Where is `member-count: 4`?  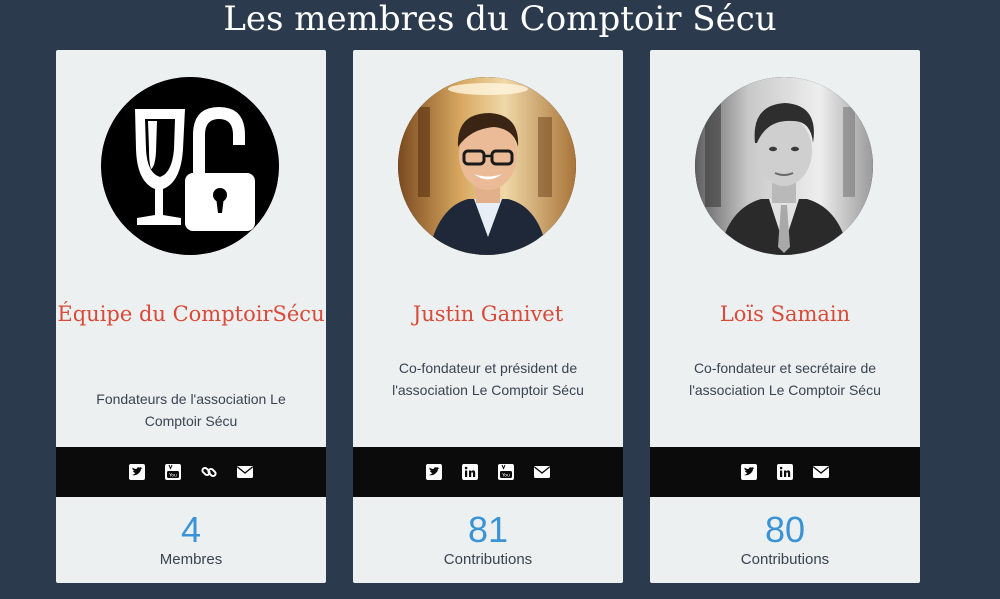 member-count: 4 is located at coordinates (191, 529).